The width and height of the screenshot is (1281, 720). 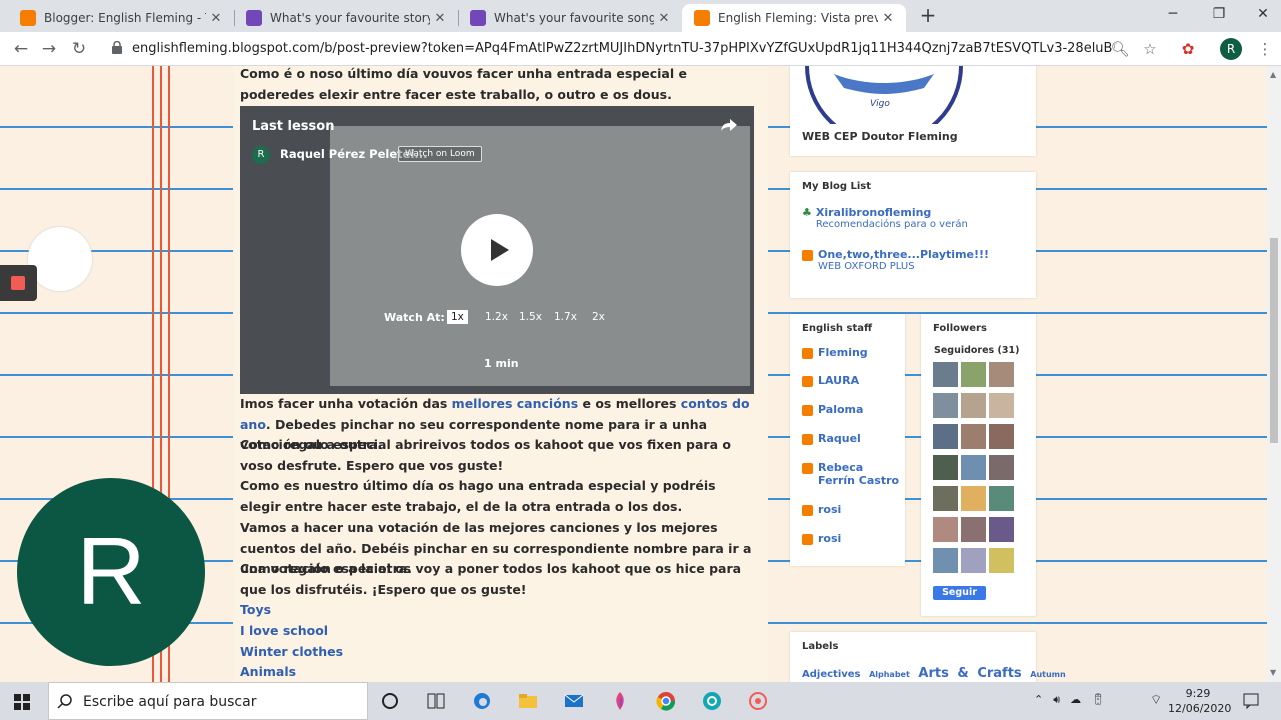 What do you see at coordinates (1199, 701) in the screenshot?
I see `taskbar-clock: 9:29 12/06/2020` at bounding box center [1199, 701].